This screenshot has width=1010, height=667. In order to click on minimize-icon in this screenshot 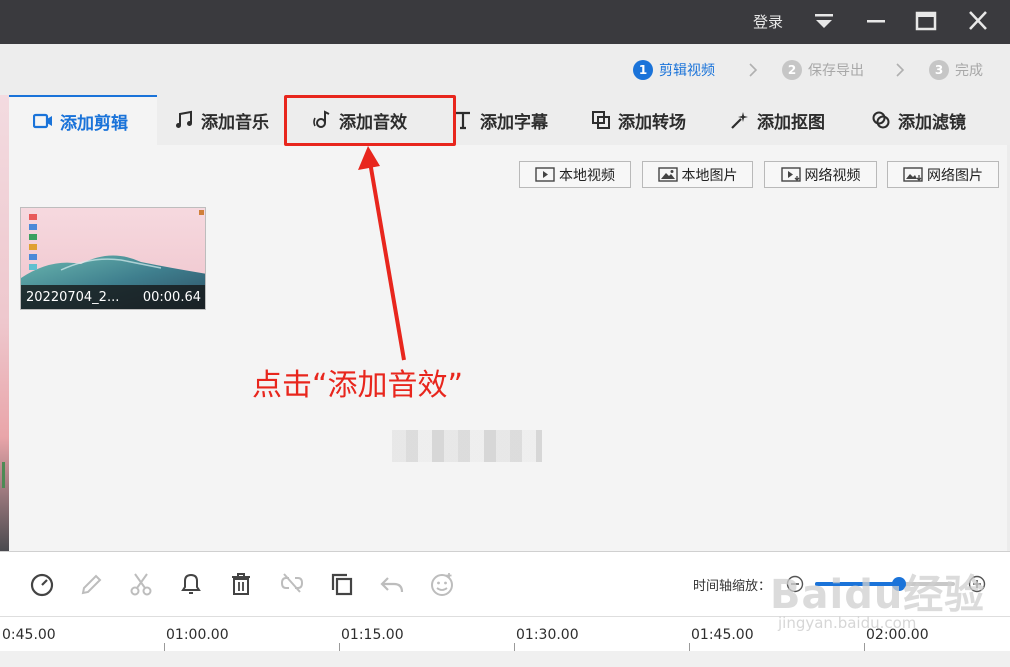, I will do `click(876, 21)`.